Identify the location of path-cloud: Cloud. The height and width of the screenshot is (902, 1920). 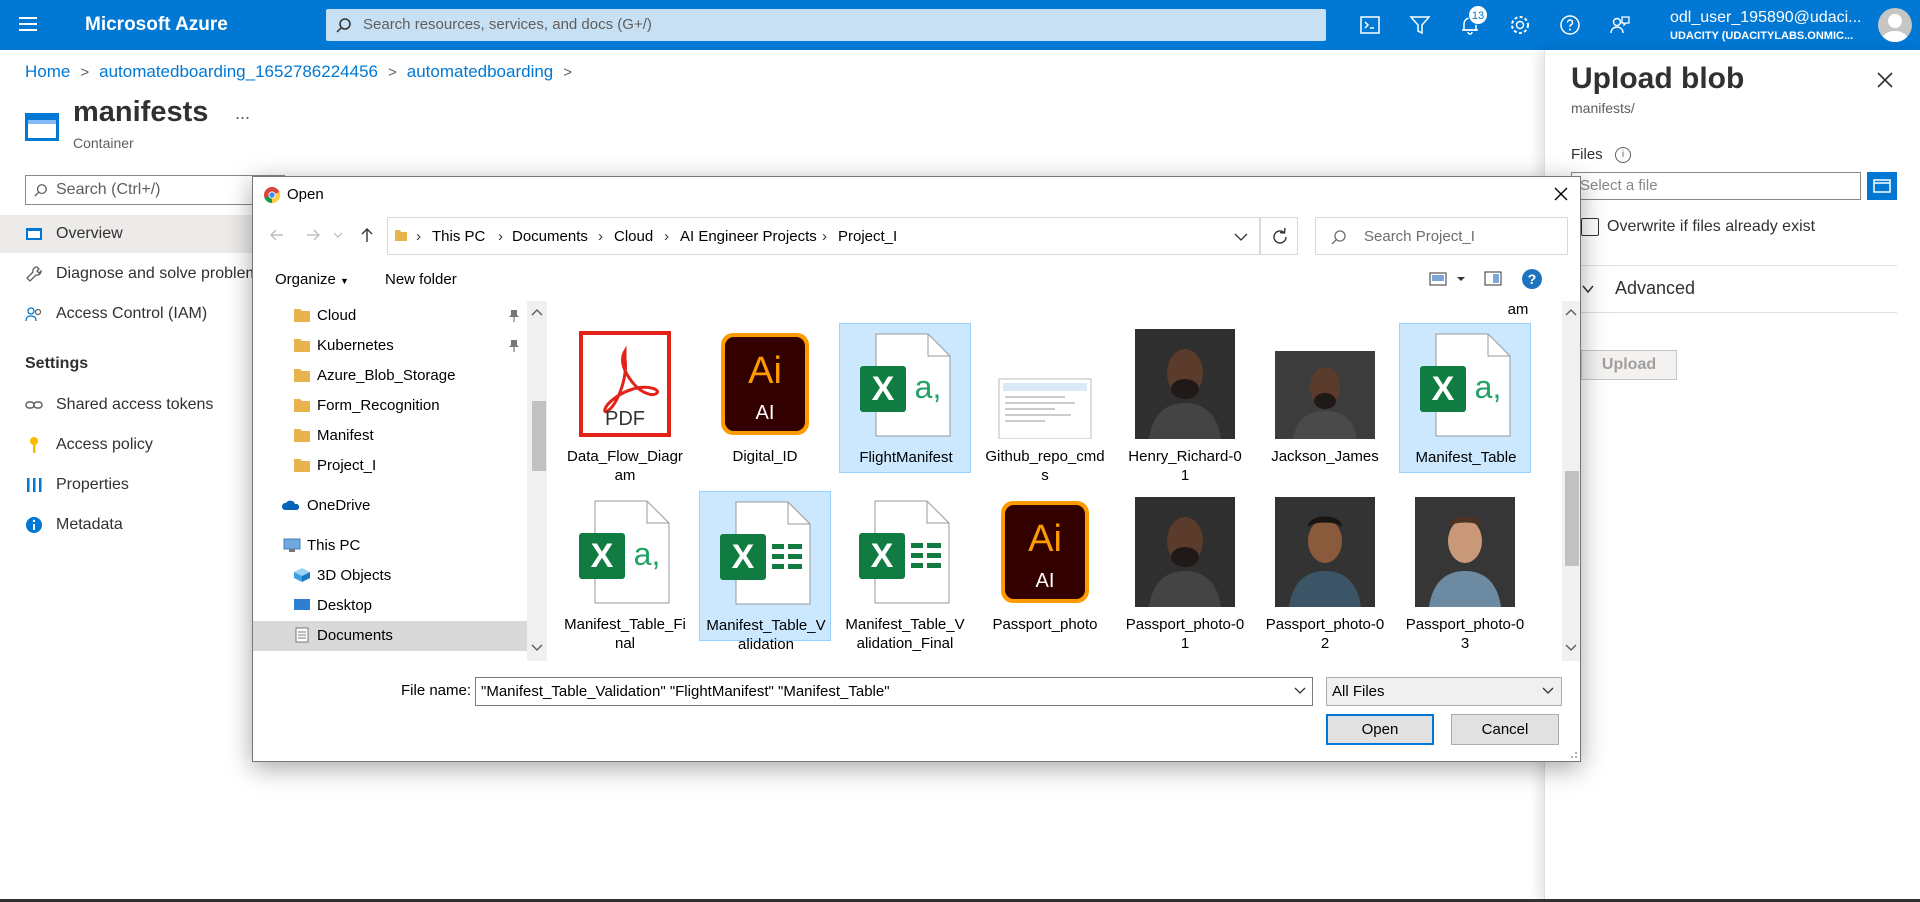
(633, 236).